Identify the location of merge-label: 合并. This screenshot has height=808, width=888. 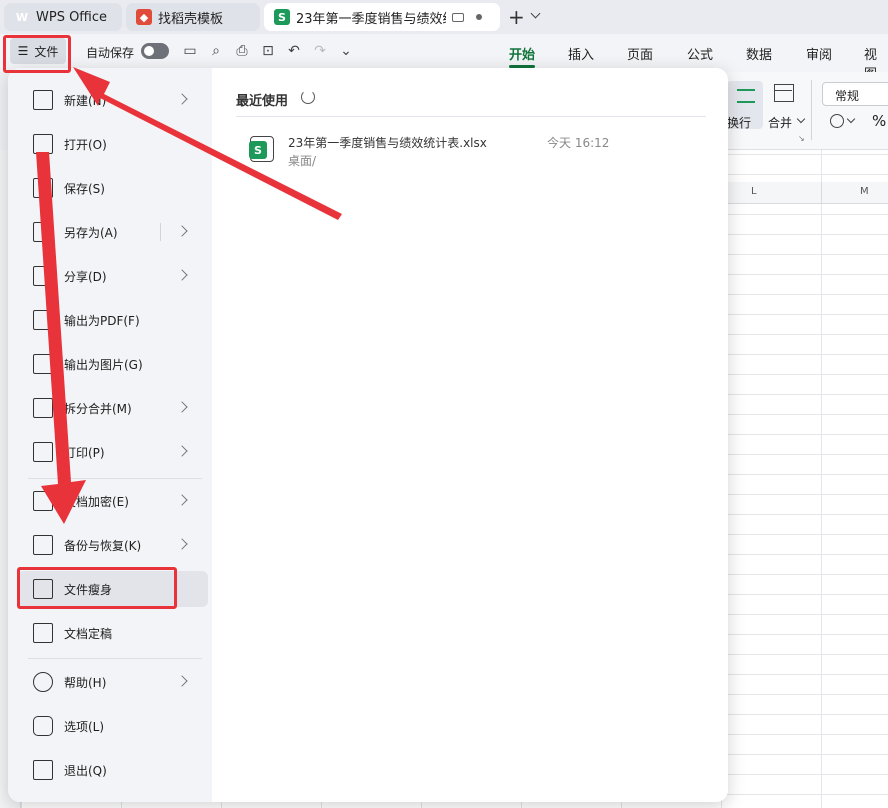
(780, 122).